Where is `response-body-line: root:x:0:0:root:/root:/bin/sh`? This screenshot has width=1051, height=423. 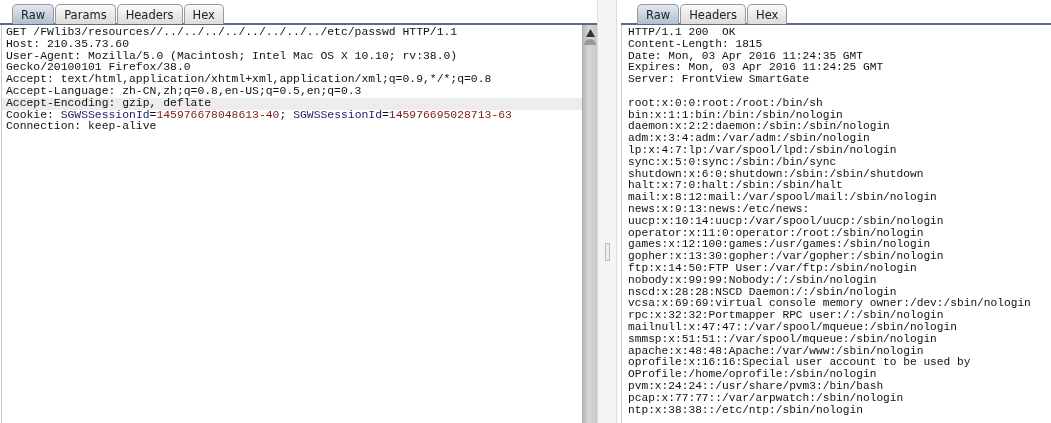 response-body-line: root:x:0:0:root:/root:/bin/sh is located at coordinates (725, 103).